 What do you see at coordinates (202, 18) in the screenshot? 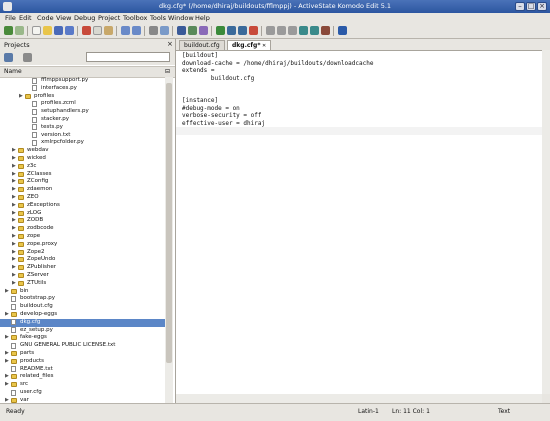
I see `menu-help: Help` at bounding box center [202, 18].